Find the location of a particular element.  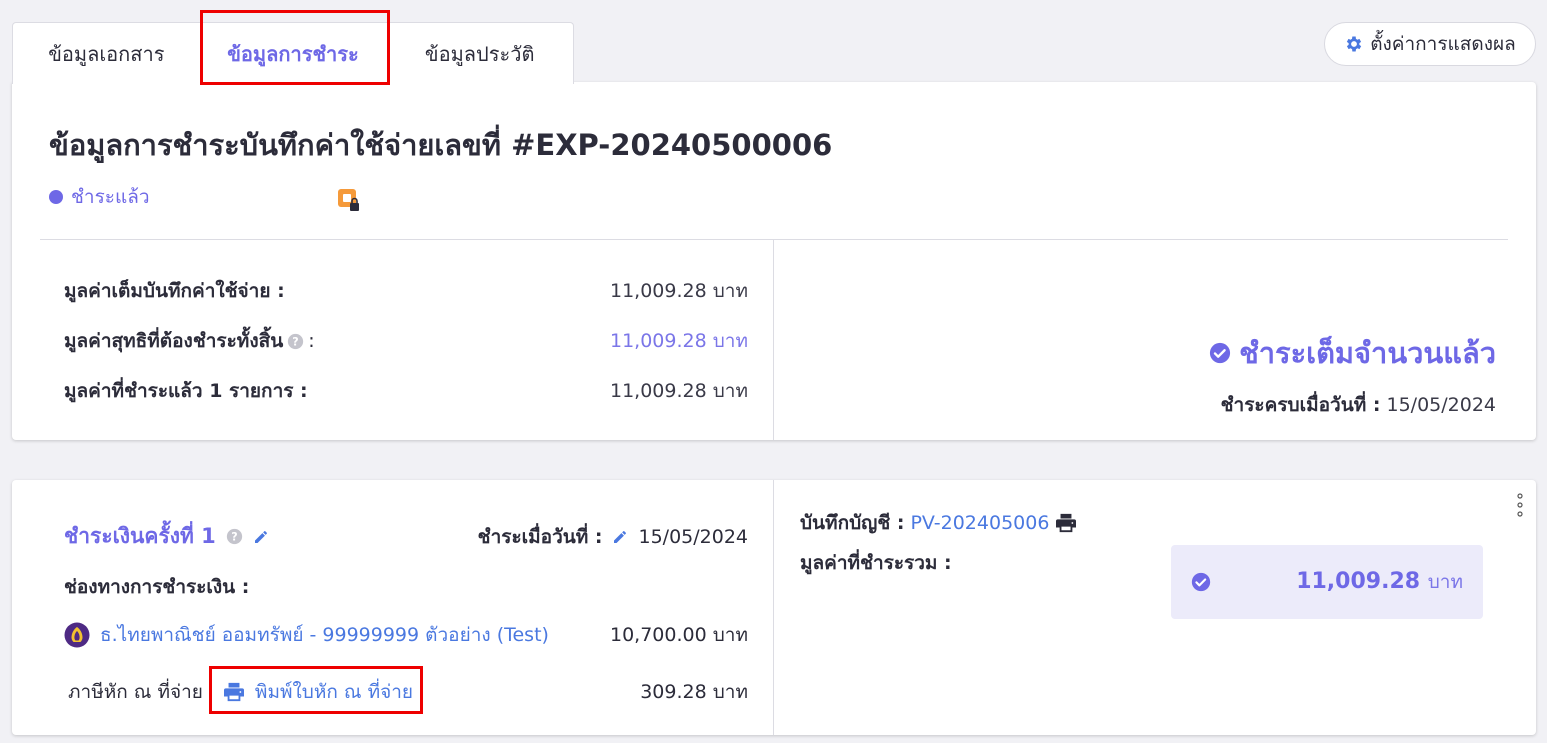

net-value-amount: 11,009.28 บาท is located at coordinates (679, 341).